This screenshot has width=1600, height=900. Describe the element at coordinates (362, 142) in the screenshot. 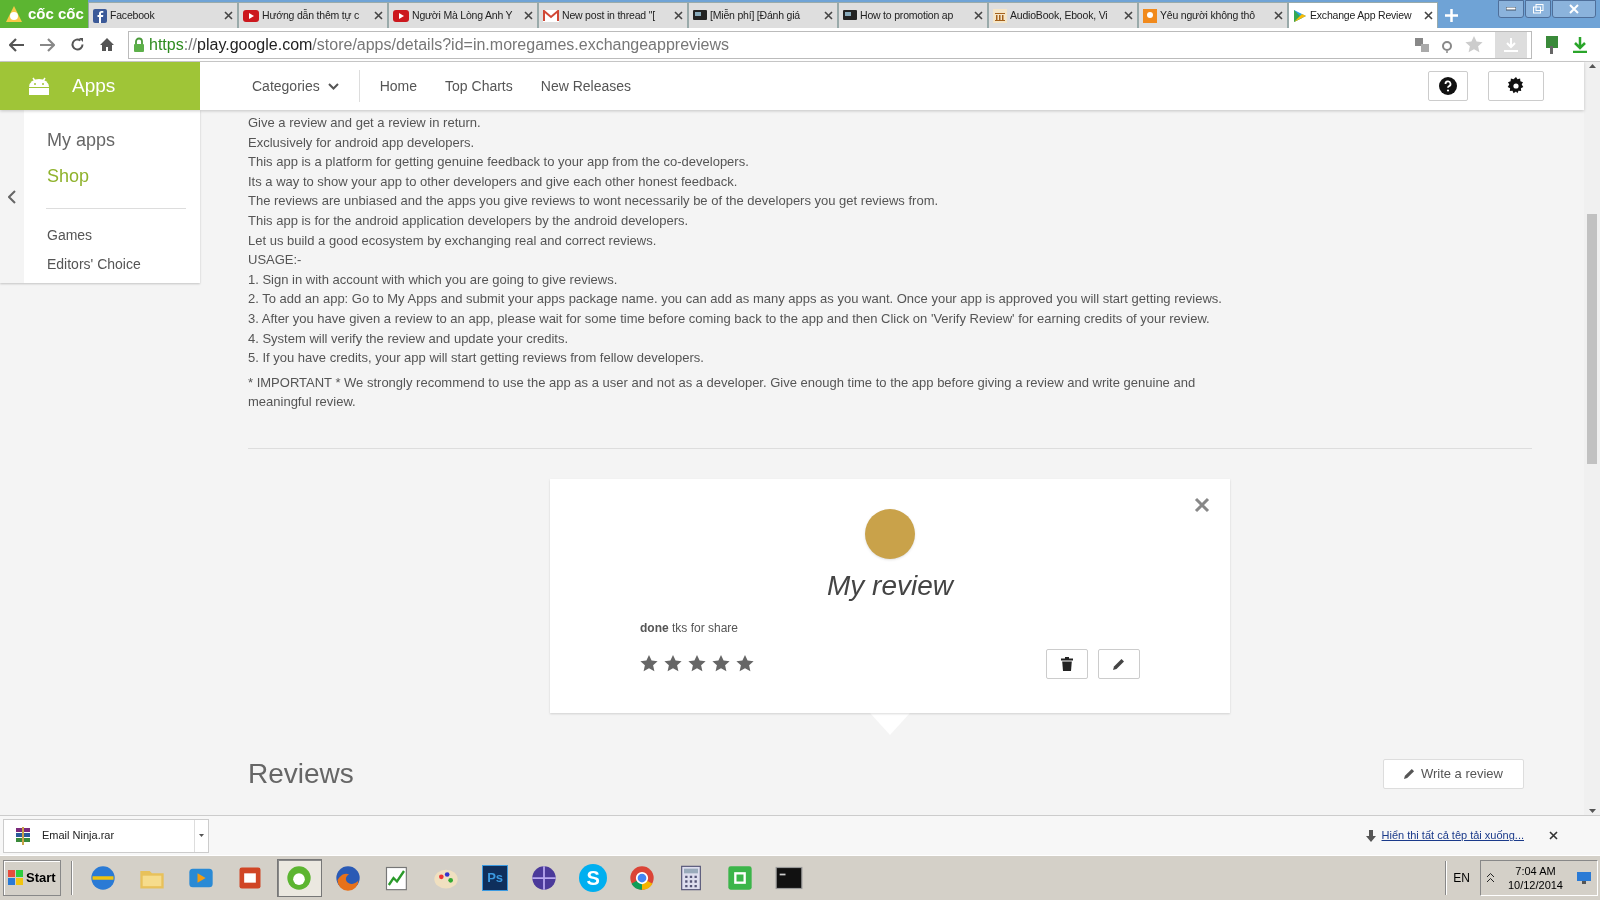

I see `description-line: Exclusively for android app developers.` at that location.